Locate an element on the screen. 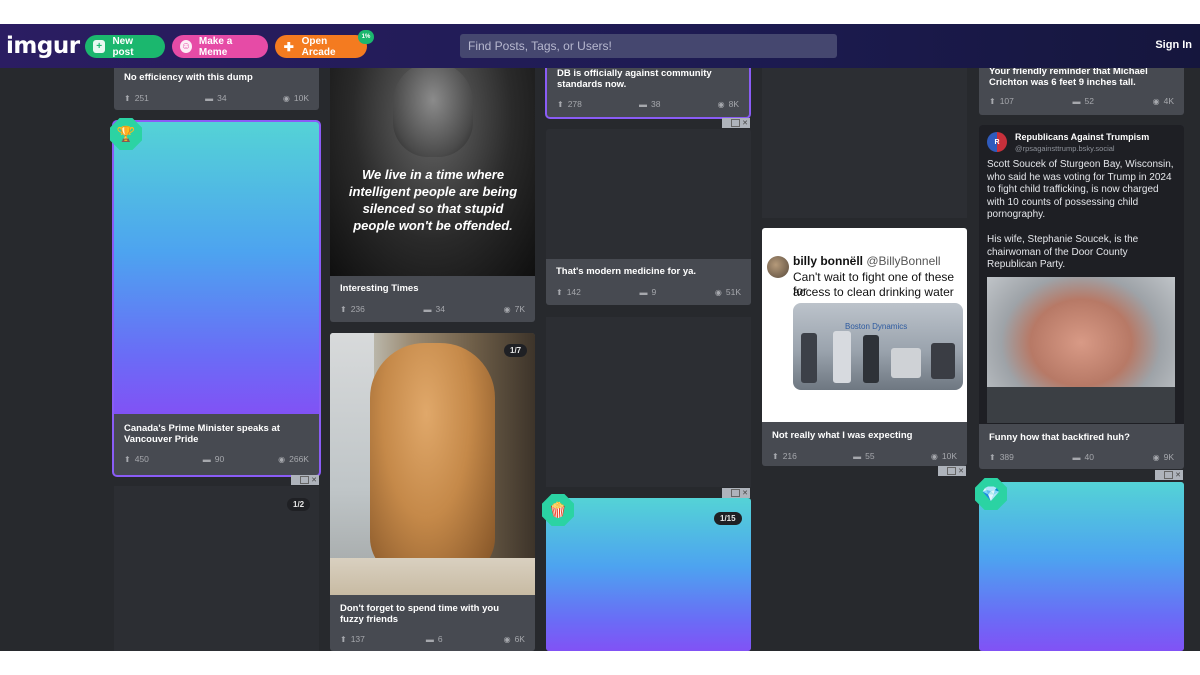  post-stats: ⬆ 236 ▬ 34 ◉ 7K is located at coordinates (432, 309).